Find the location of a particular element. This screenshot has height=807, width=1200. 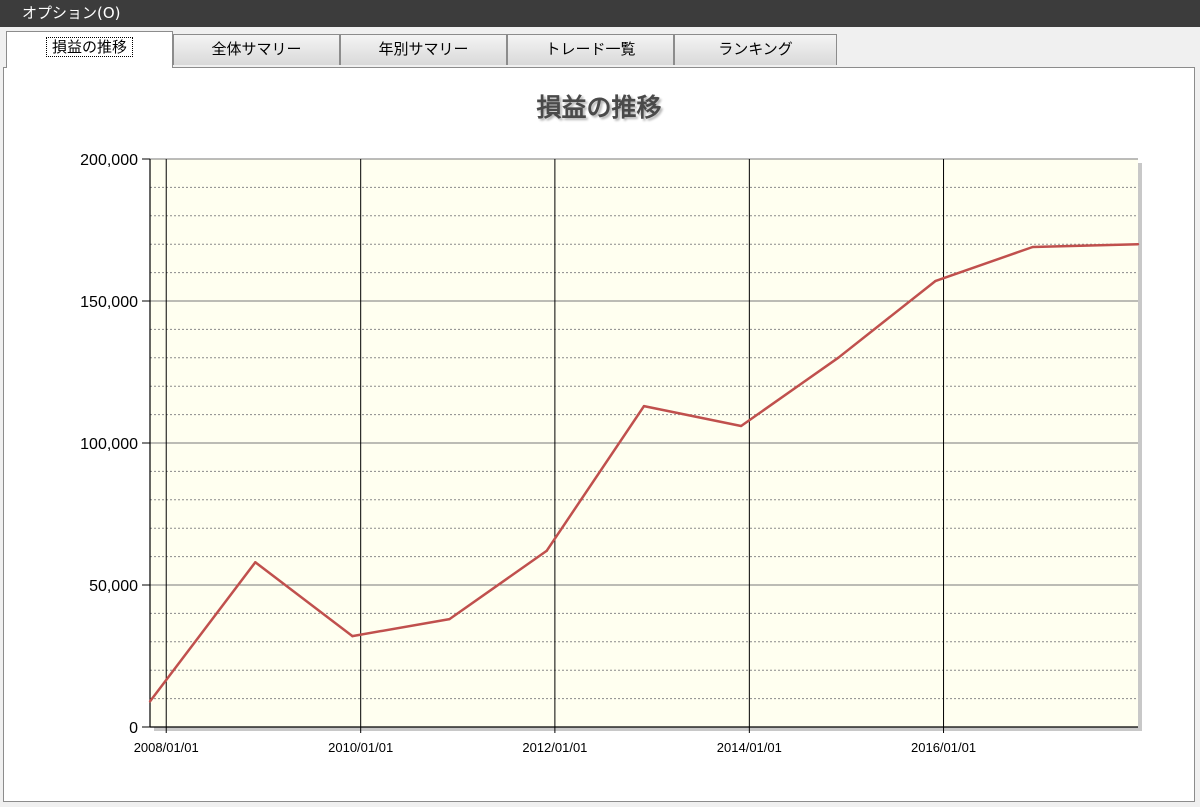

tab-ranking-label: ランキング is located at coordinates (755, 49).